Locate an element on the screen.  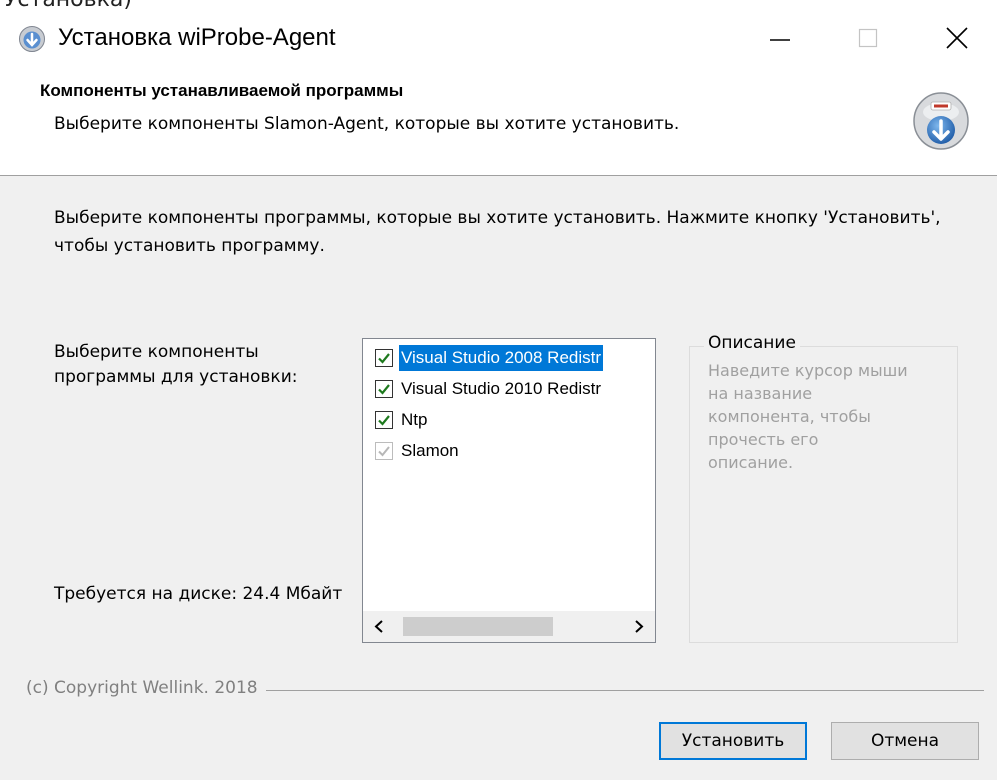
close-icon is located at coordinates (957, 38).